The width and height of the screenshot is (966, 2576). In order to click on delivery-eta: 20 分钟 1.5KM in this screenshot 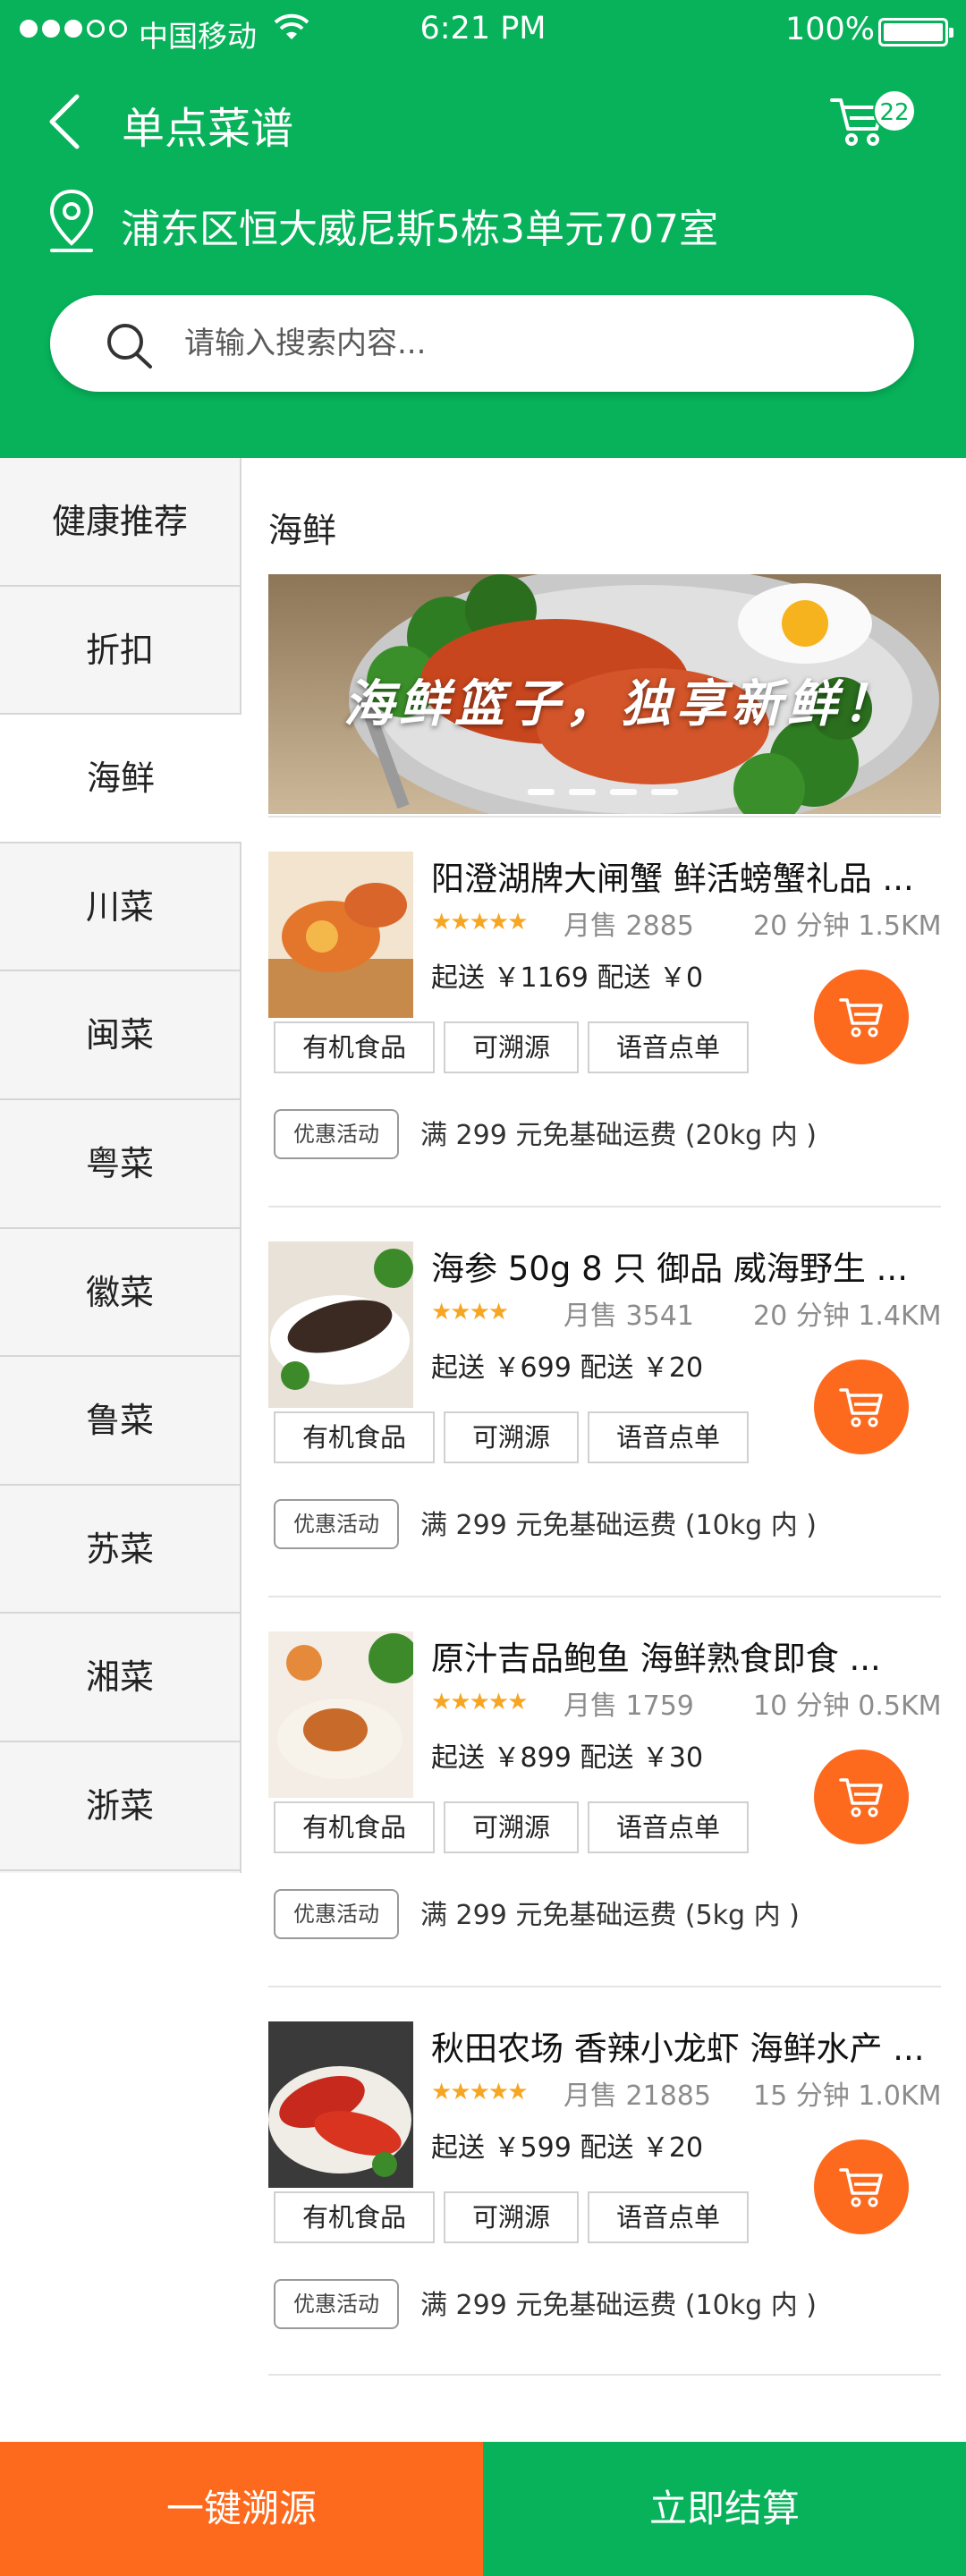, I will do `click(847, 926)`.